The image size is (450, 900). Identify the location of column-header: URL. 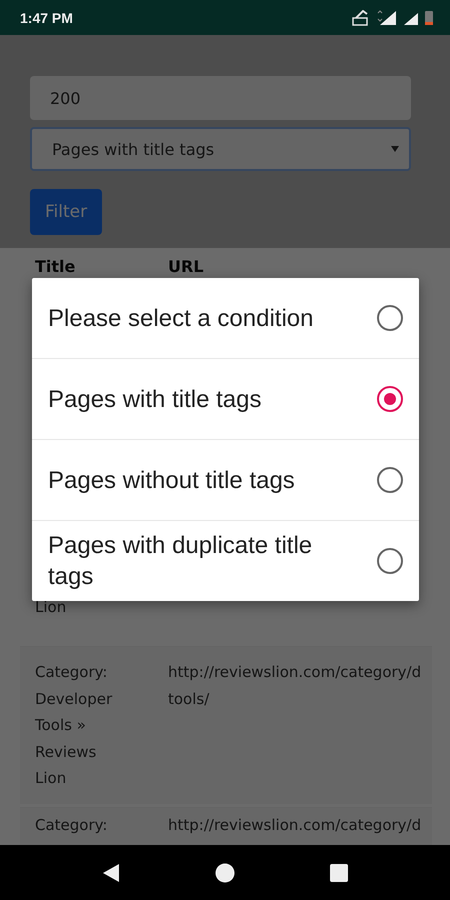
(186, 266).